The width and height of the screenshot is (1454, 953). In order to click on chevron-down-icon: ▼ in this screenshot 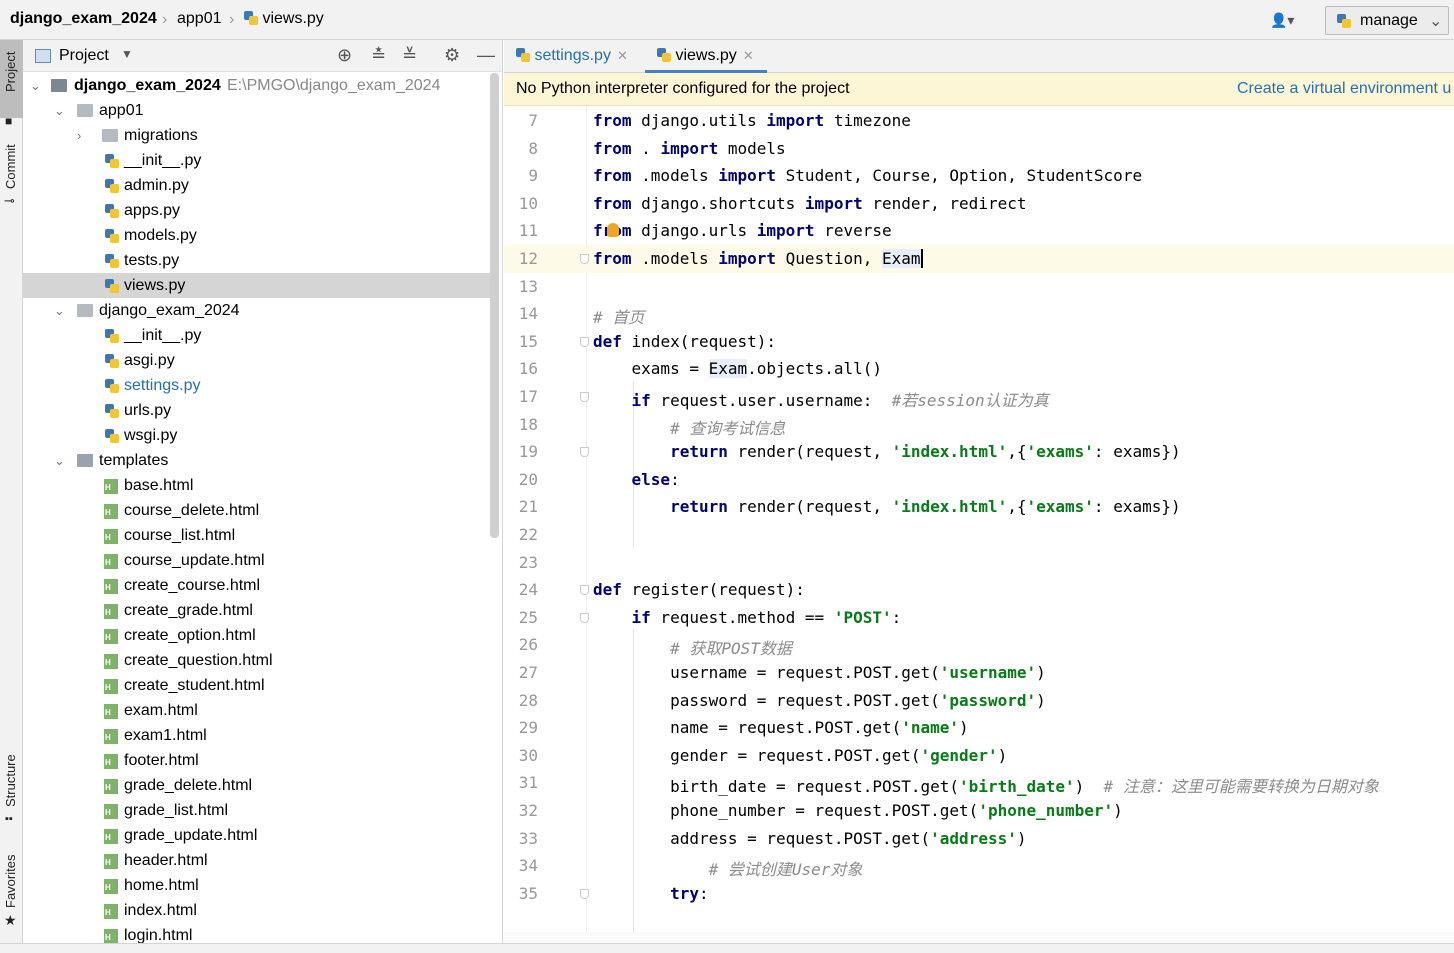, I will do `click(127, 54)`.